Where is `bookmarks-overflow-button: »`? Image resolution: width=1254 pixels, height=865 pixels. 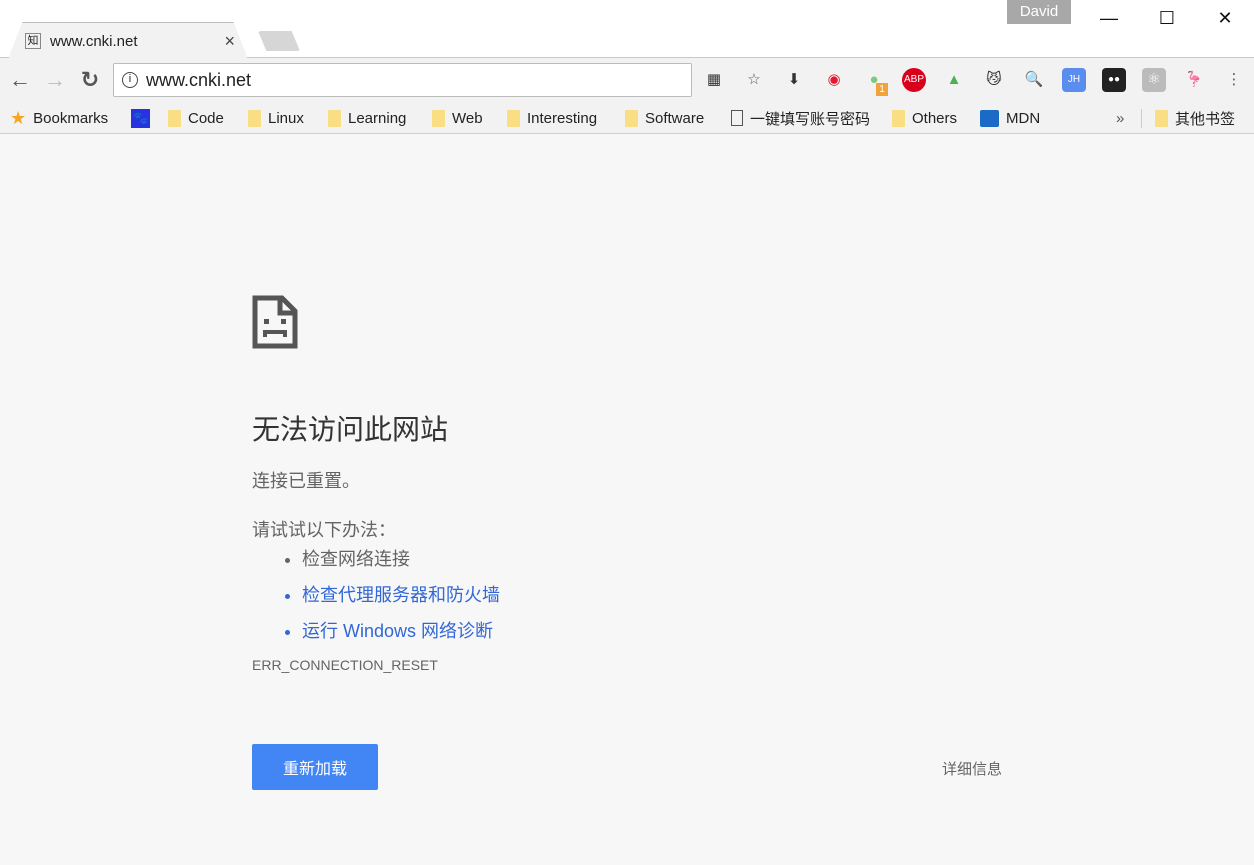
bookmarks-overflow-button: » is located at coordinates (1120, 118).